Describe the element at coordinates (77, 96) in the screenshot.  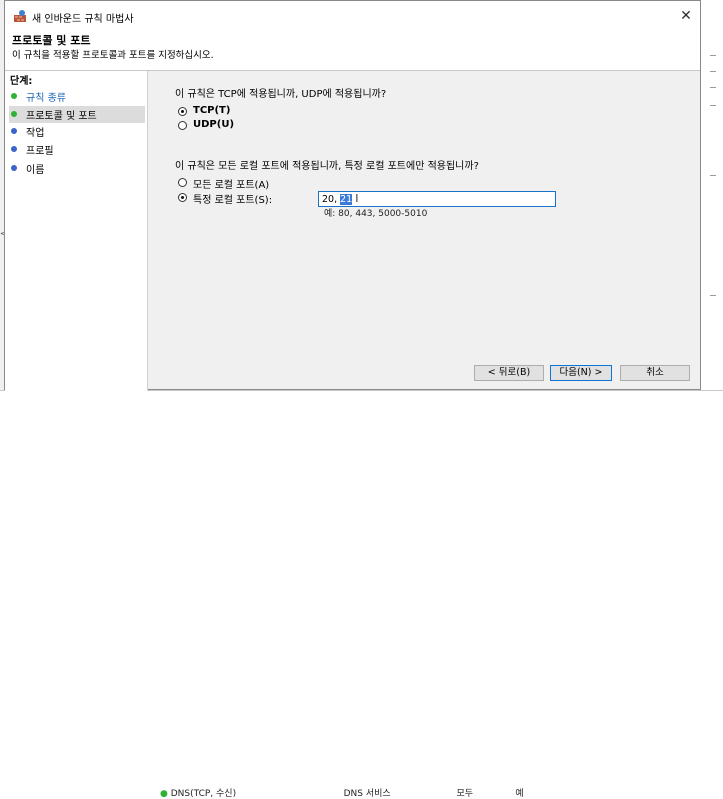
I see `step-rule-type: 규칙 종류` at that location.